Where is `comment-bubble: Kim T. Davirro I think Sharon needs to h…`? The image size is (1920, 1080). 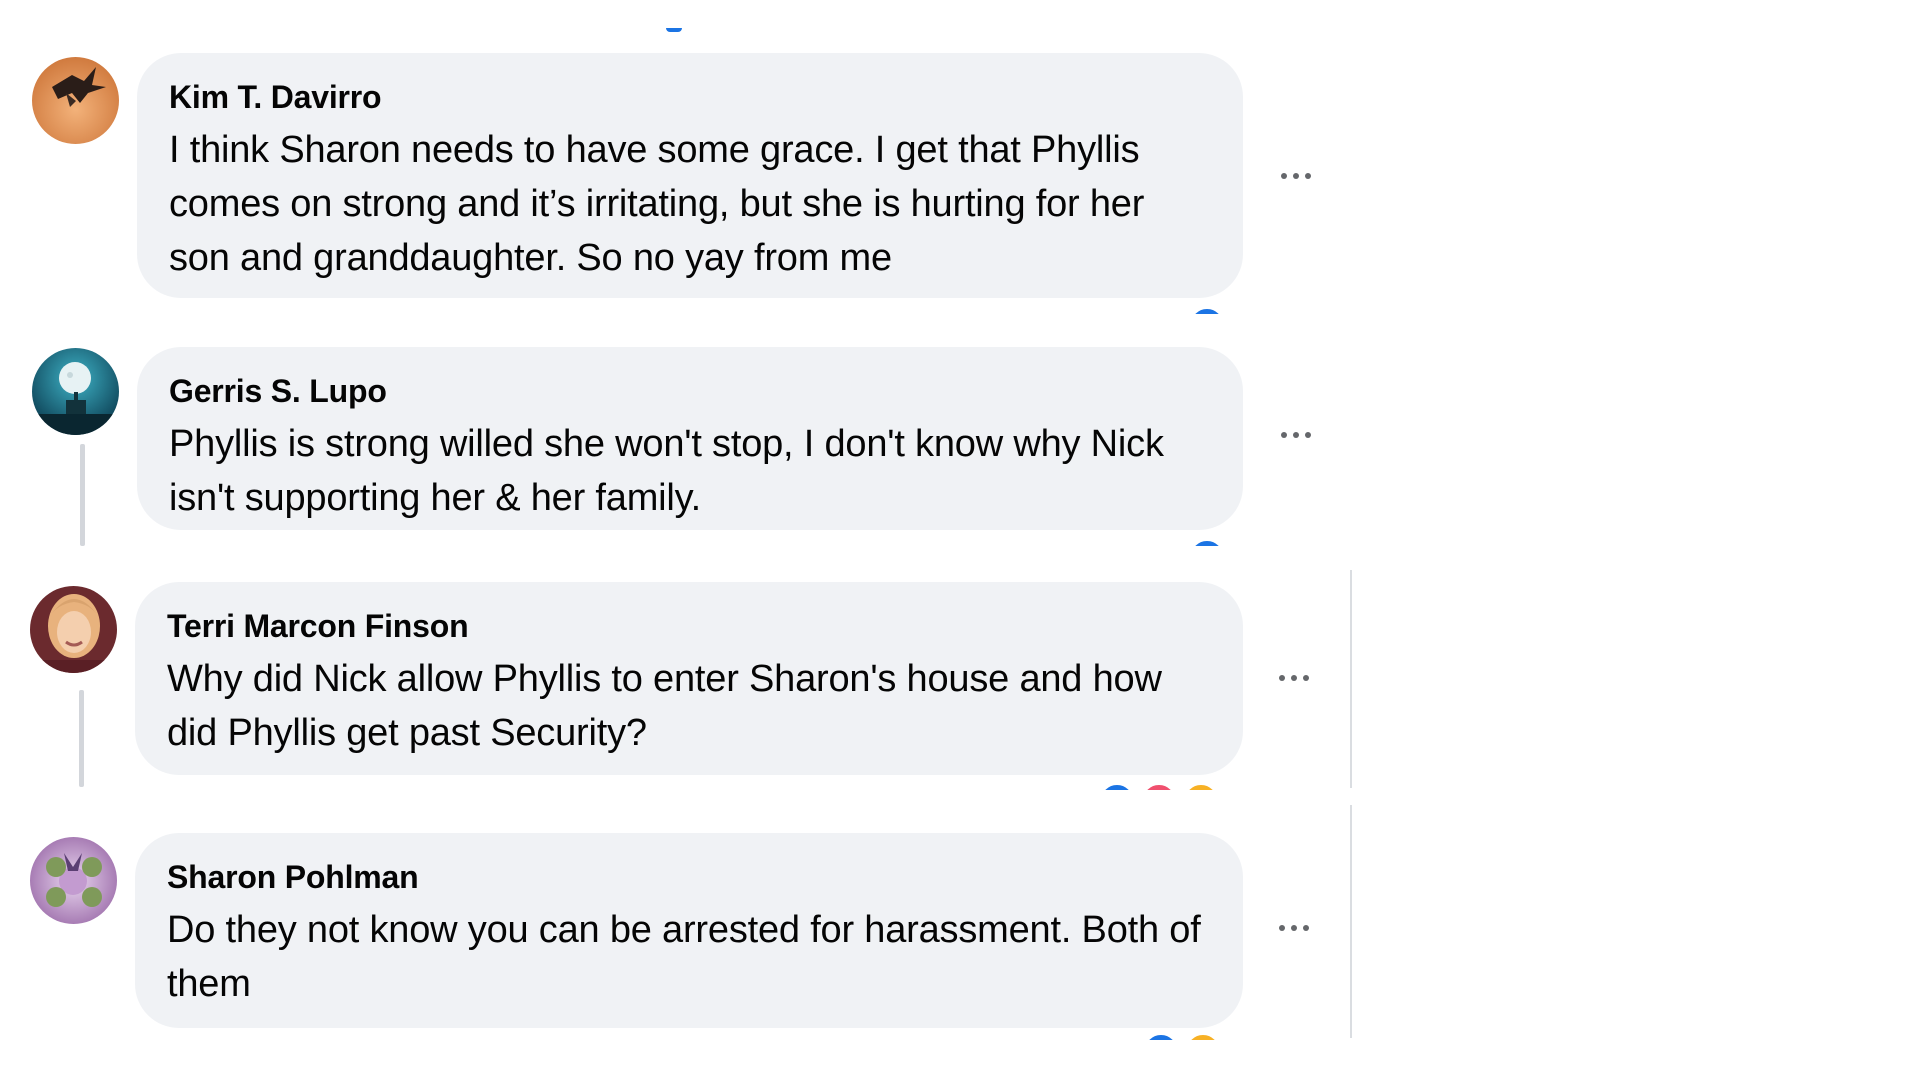
comment-bubble: Kim T. Davirro I think Sharon needs to h… is located at coordinates (690, 175).